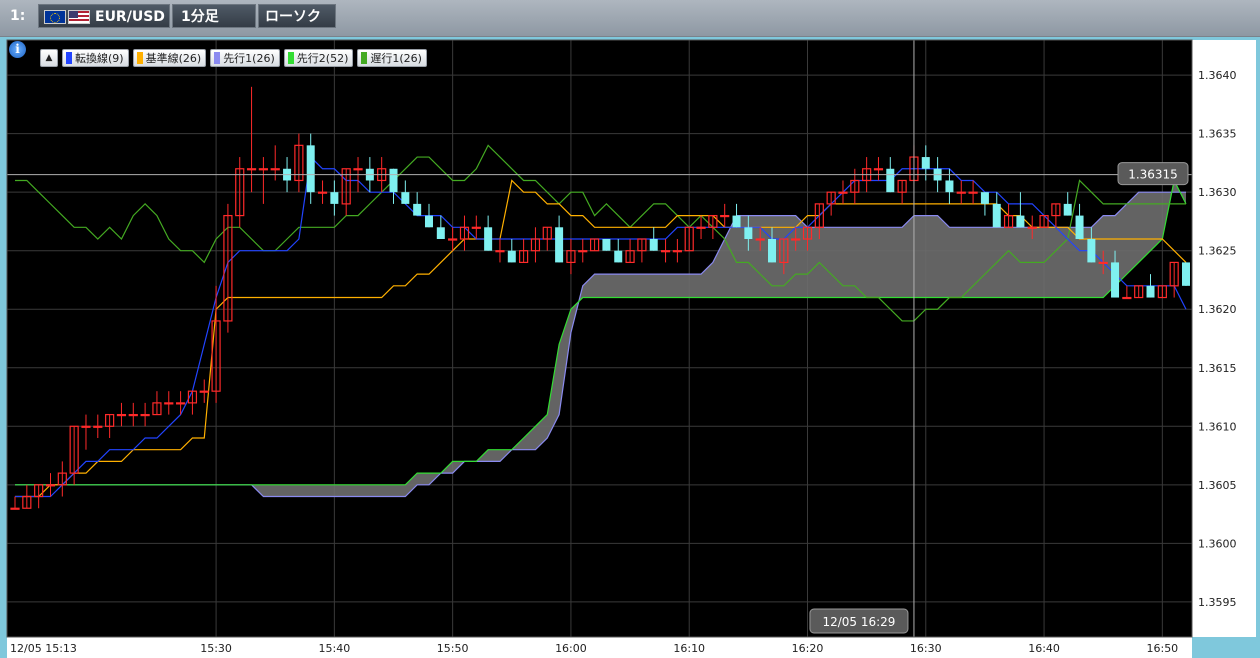  Describe the element at coordinates (1217, 485) in the screenshot. I see `y-tick-label: 1.3605` at that location.